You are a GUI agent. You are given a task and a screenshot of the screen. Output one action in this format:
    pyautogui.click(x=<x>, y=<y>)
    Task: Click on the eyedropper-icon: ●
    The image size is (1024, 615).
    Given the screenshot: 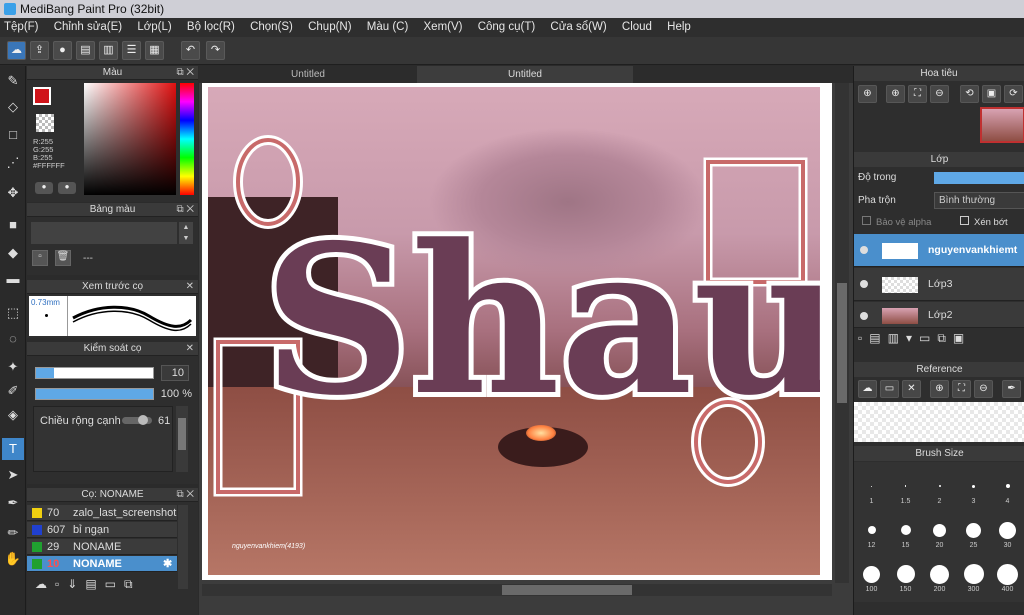 What is the action you would take?
    pyautogui.click(x=67, y=188)
    